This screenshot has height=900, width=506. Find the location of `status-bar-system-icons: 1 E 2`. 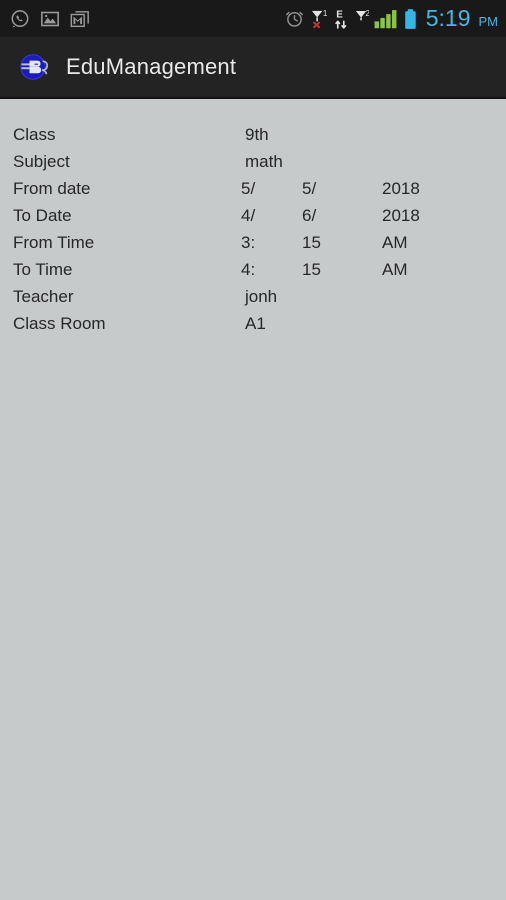

status-bar-system-icons: 1 E 2 is located at coordinates (391, 18).